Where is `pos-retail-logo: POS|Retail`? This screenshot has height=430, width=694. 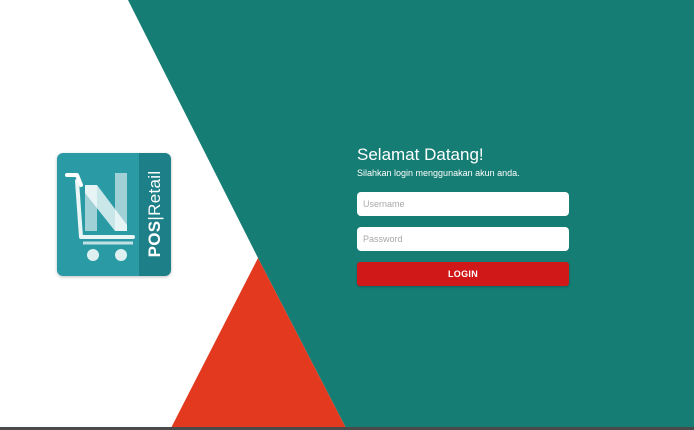 pos-retail-logo: POS|Retail is located at coordinates (114, 214).